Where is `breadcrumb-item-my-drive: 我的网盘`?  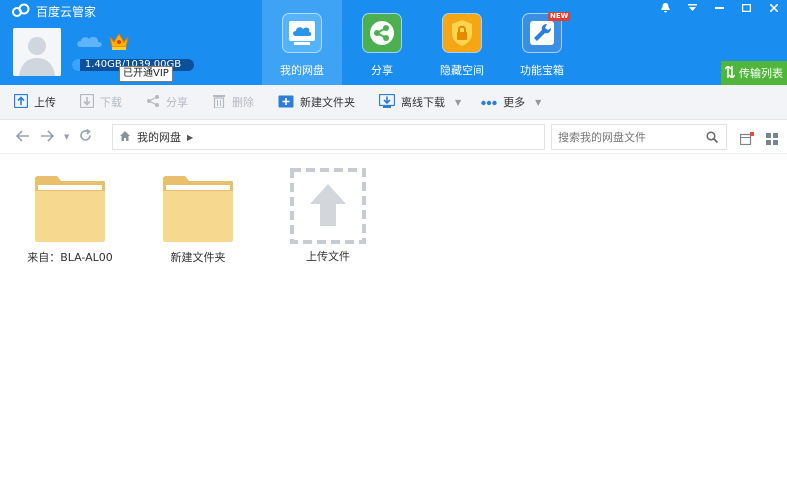 breadcrumb-item-my-drive: 我的网盘 is located at coordinates (159, 137).